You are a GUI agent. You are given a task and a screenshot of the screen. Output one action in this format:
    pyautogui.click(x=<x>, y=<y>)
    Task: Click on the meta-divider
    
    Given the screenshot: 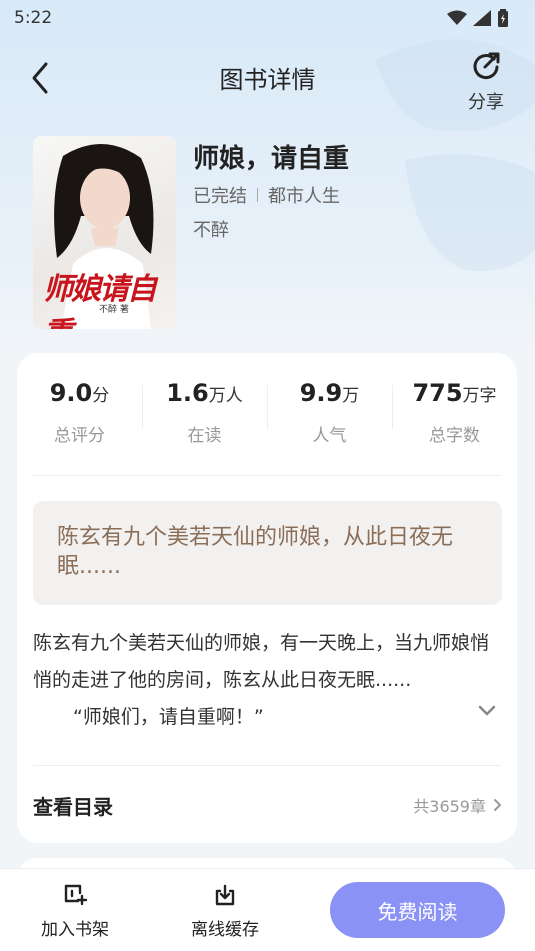 What is the action you would take?
    pyautogui.click(x=257, y=195)
    